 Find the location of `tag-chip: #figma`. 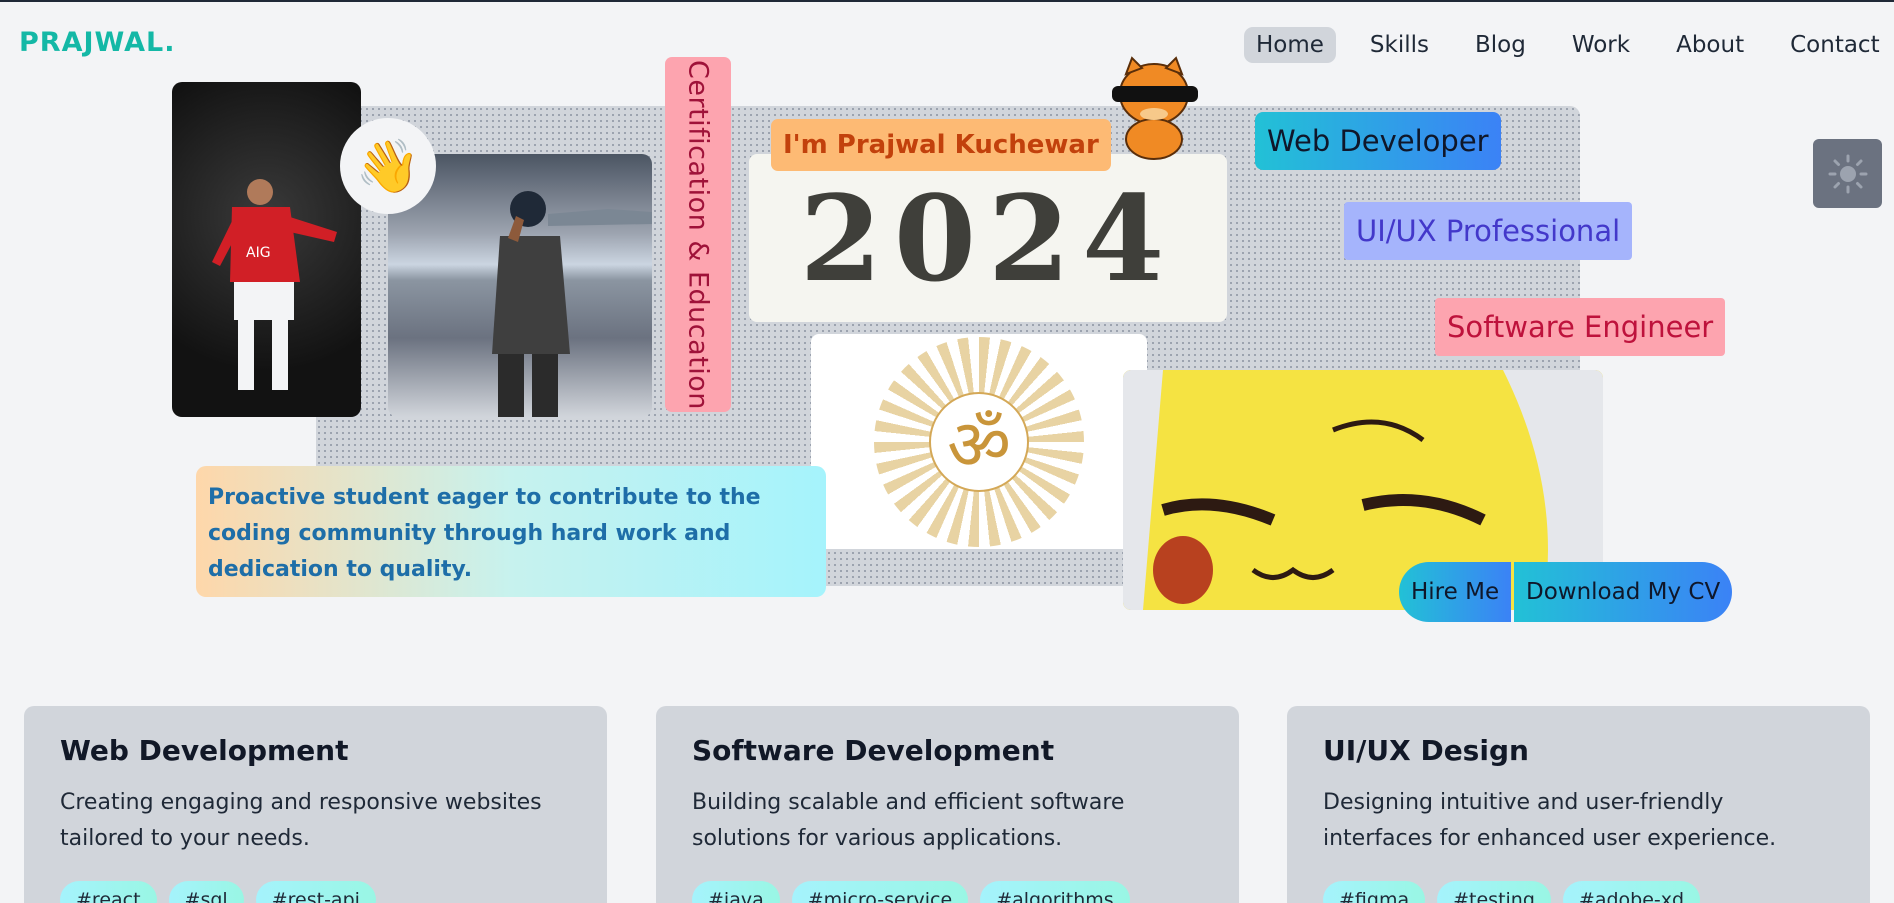

tag-chip: #figma is located at coordinates (1374, 892).